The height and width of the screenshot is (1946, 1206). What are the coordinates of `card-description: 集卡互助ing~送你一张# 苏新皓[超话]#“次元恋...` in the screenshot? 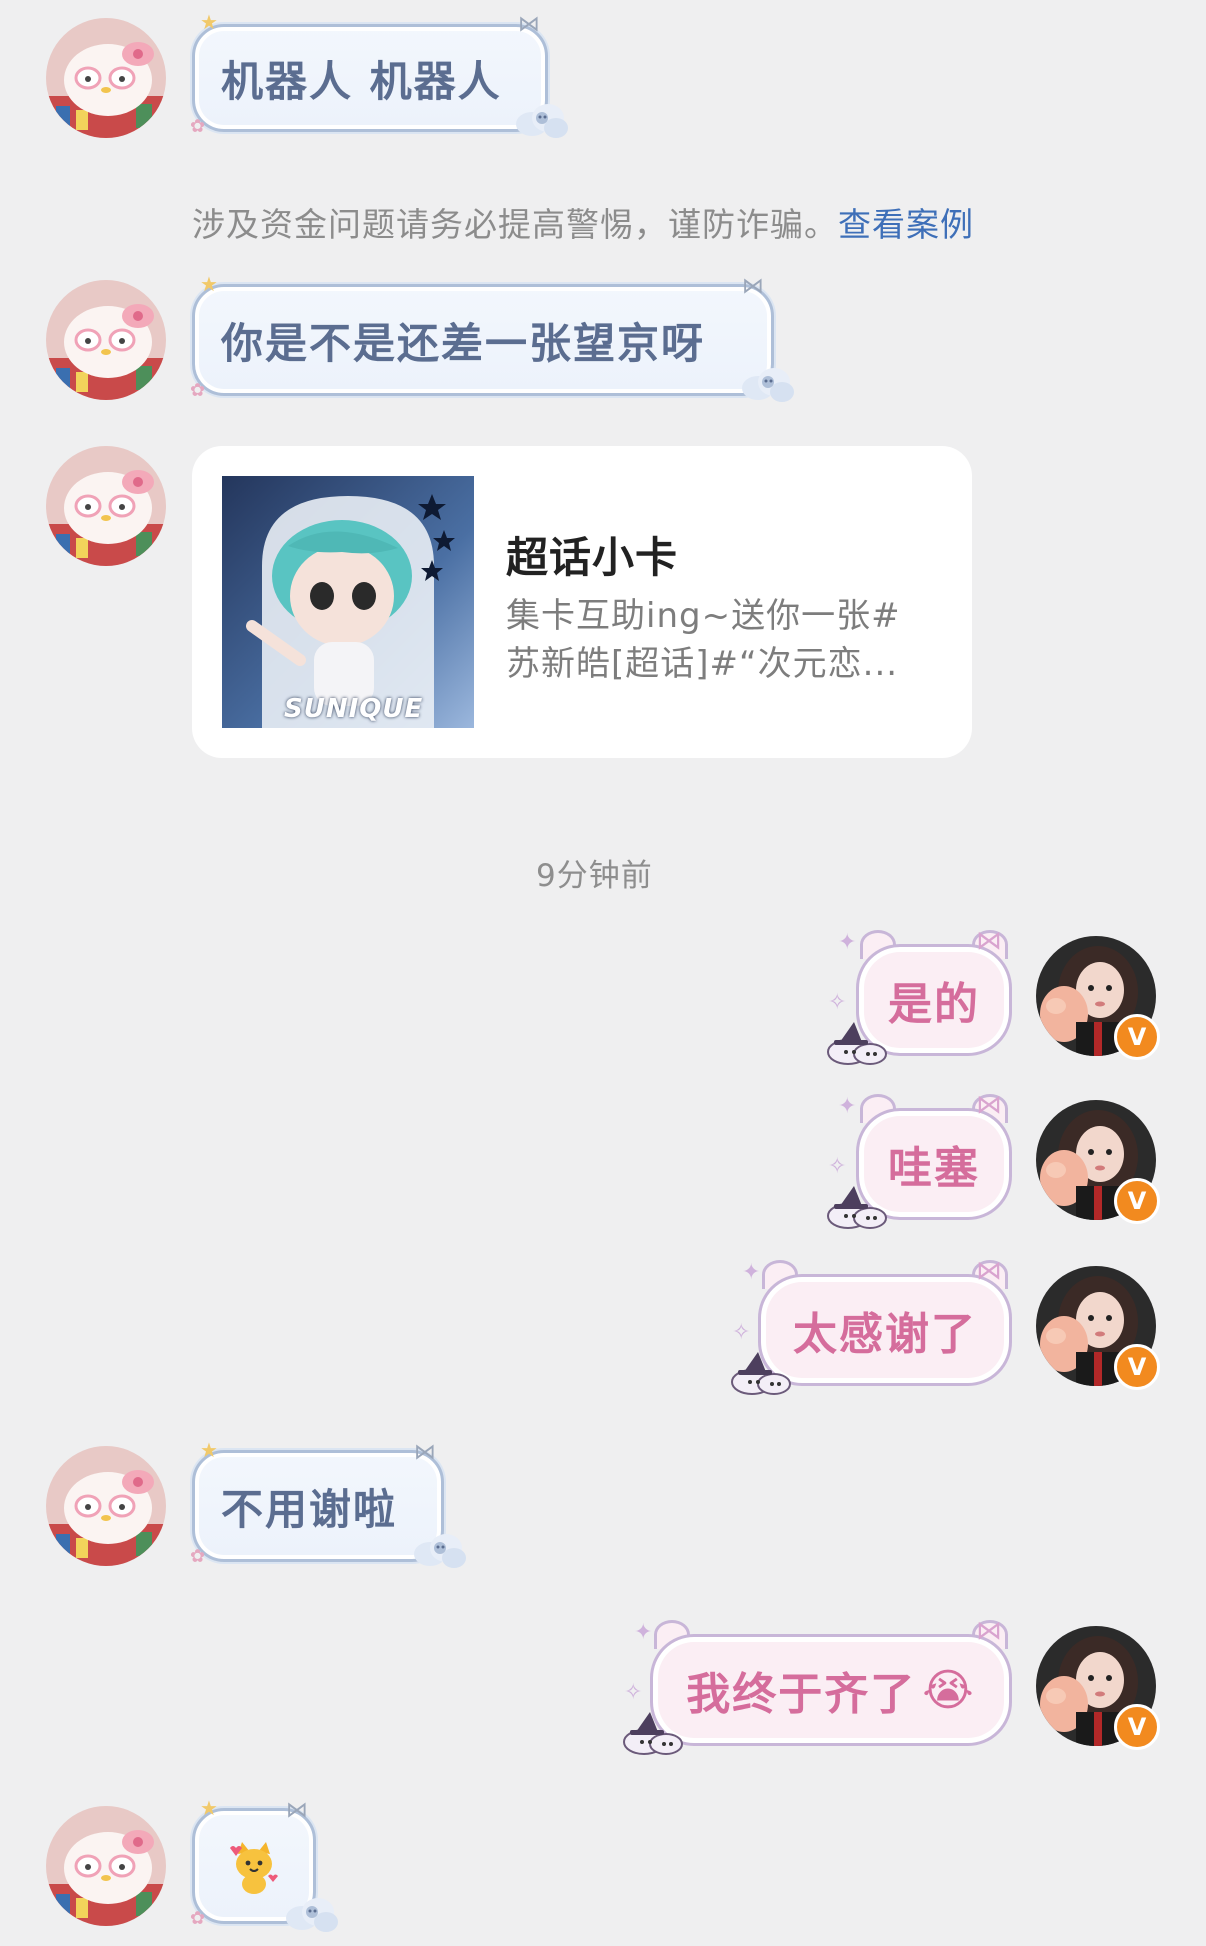 It's located at (726, 640).